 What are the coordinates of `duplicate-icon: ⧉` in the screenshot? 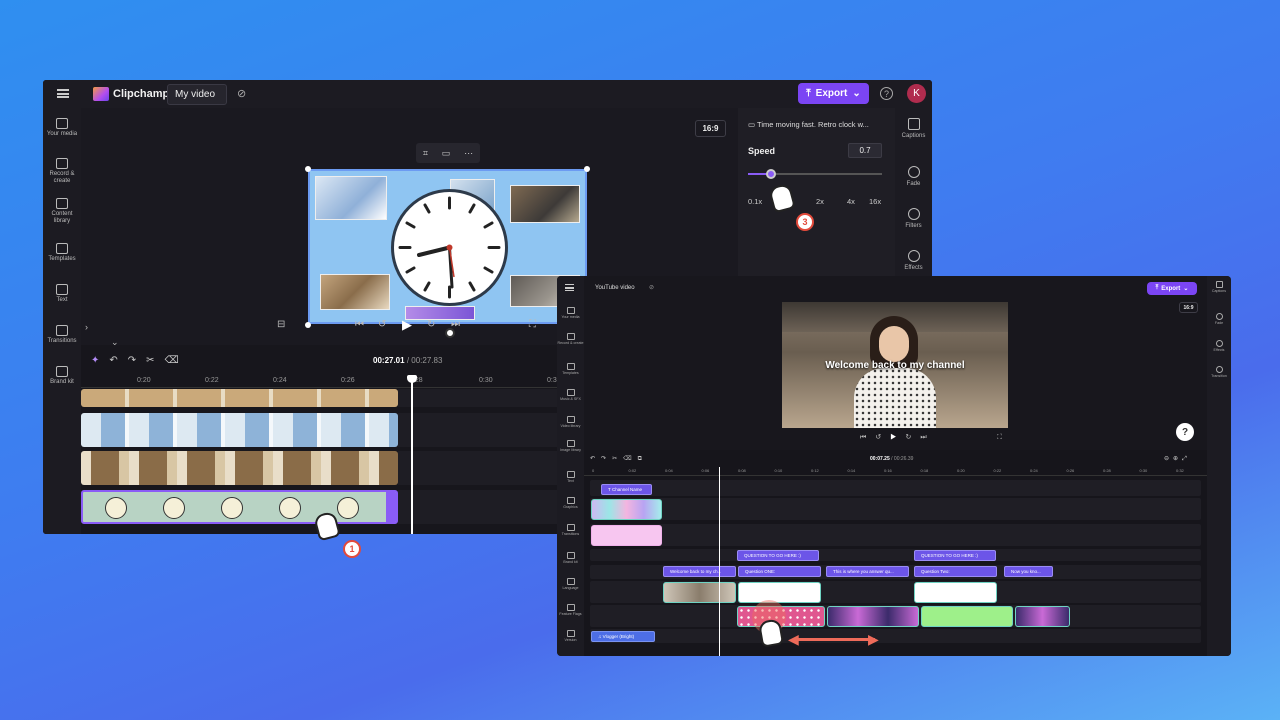 It's located at (643, 459).